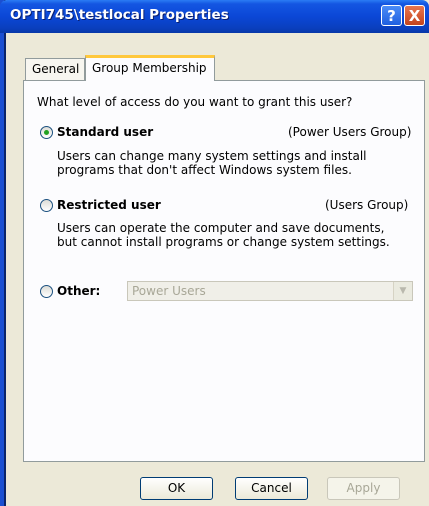 This screenshot has height=506, width=429. I want to click on standard-user-radio, so click(46, 132).